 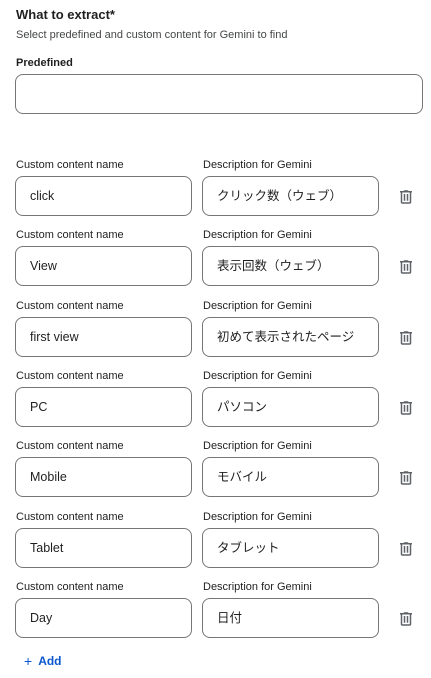 What do you see at coordinates (103, 407) in the screenshot?
I see `custom-content-name-input: PC` at bounding box center [103, 407].